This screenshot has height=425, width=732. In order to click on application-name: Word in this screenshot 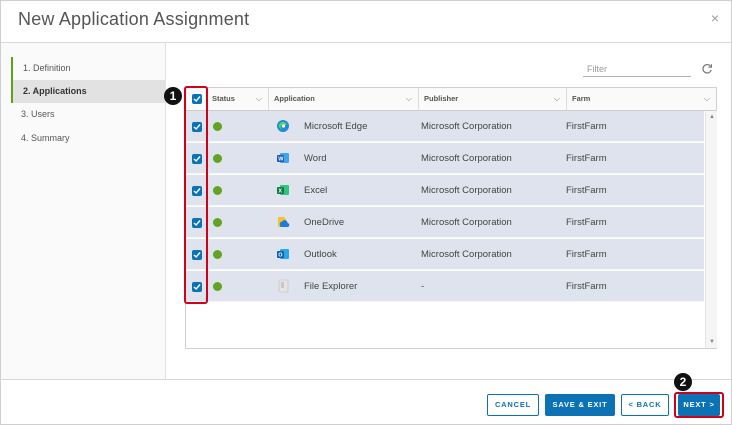, I will do `click(315, 158)`.